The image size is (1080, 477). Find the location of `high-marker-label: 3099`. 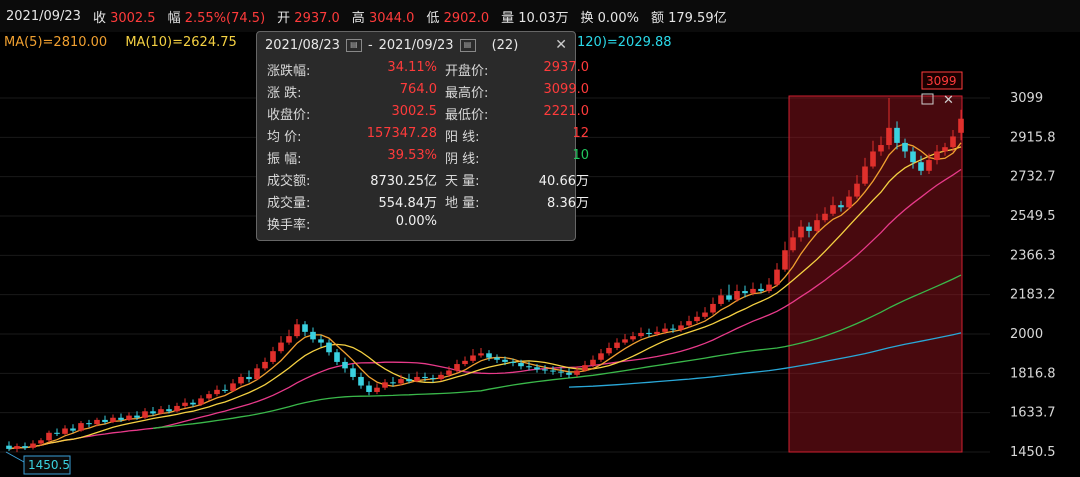

high-marker-label: 3099 is located at coordinates (941, 81).